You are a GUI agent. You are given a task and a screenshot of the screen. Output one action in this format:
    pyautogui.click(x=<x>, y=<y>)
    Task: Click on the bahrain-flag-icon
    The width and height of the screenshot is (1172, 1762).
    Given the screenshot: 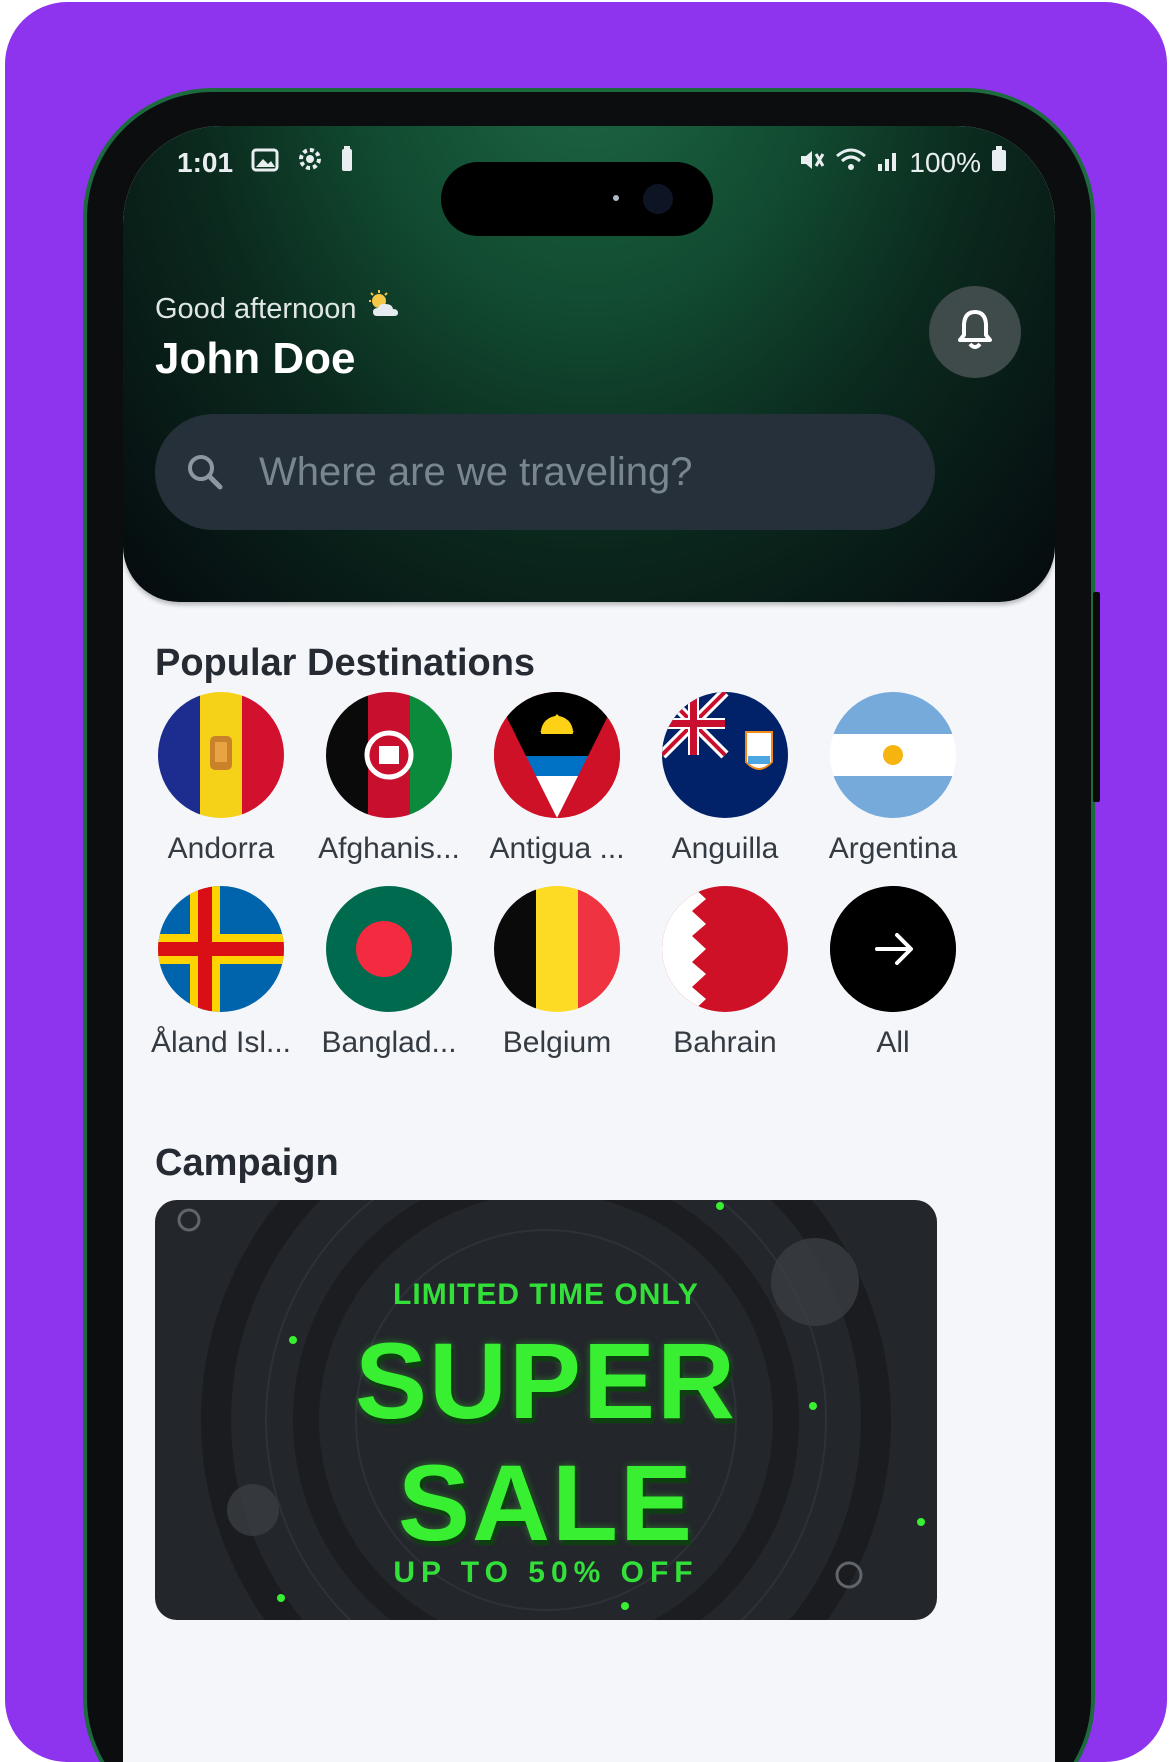 What is the action you would take?
    pyautogui.click(x=725, y=949)
    